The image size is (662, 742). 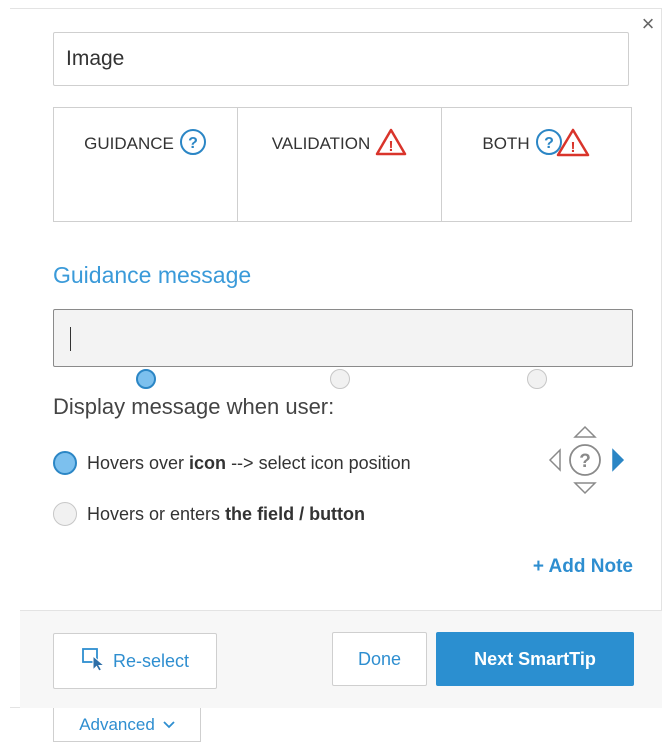 I want to click on position-left-arrow, so click(x=554, y=460).